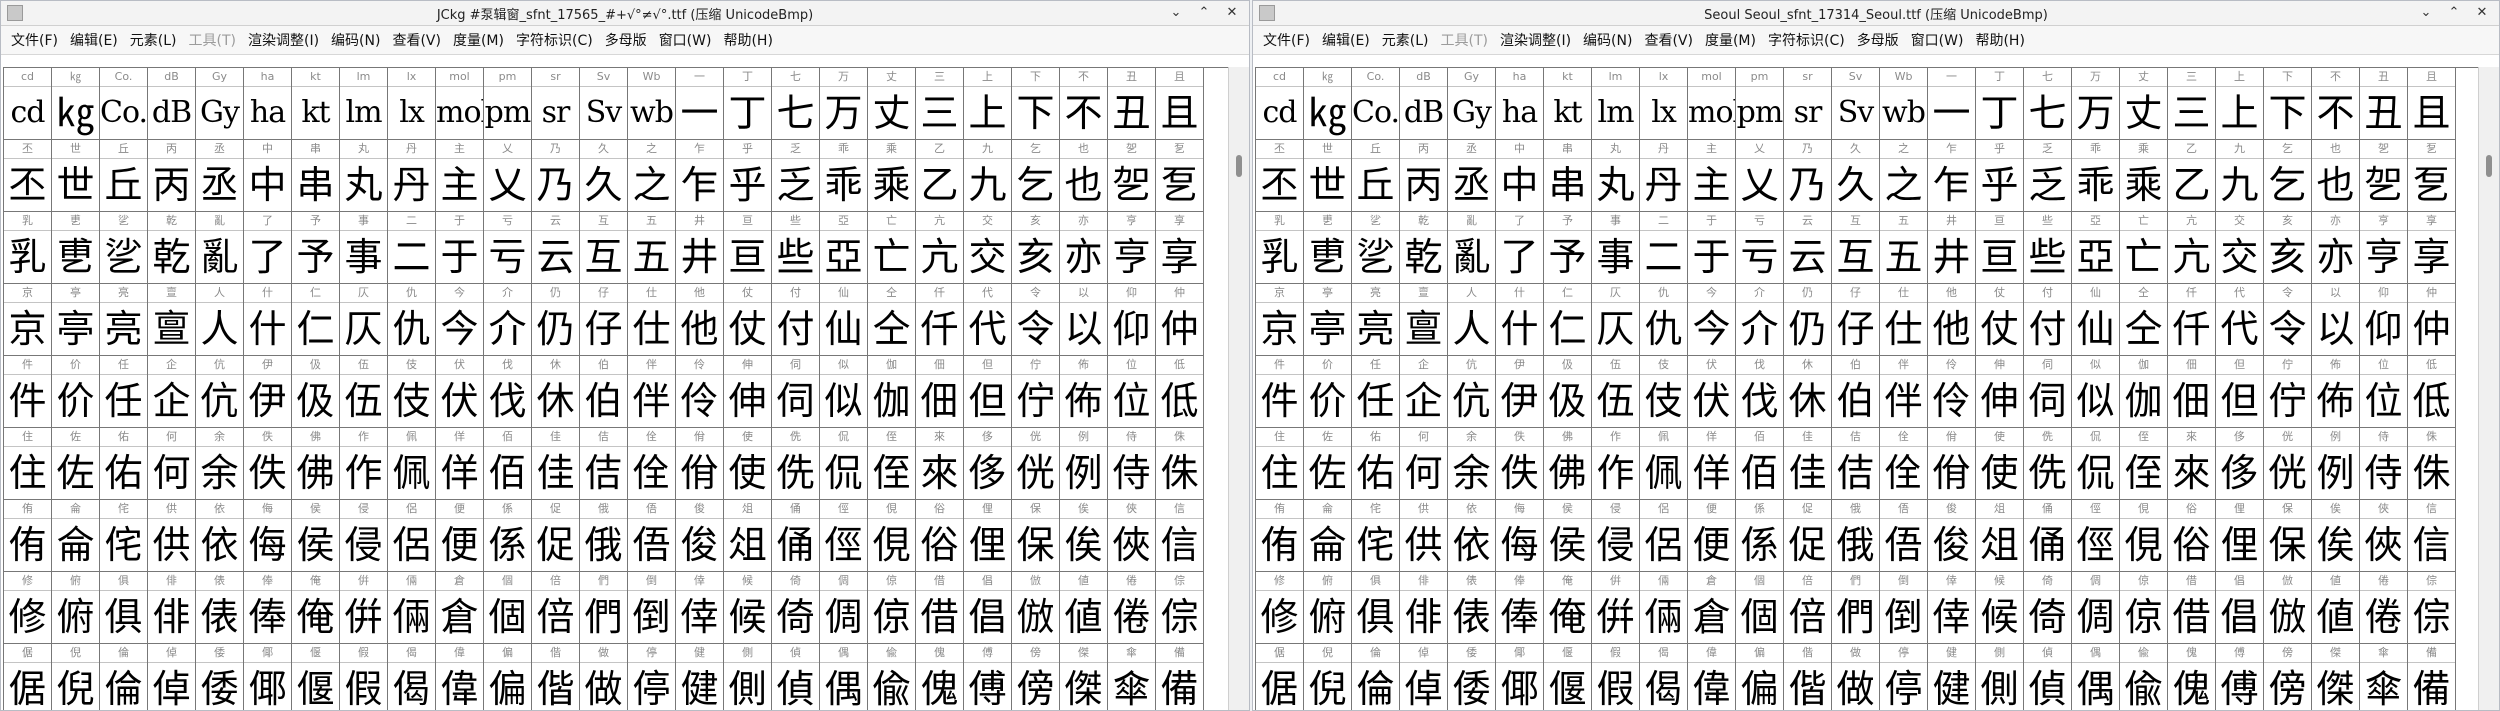 The height and width of the screenshot is (711, 2500). Describe the element at coordinates (1180, 320) in the screenshot. I see `glyph-cell: 仲仲` at that location.